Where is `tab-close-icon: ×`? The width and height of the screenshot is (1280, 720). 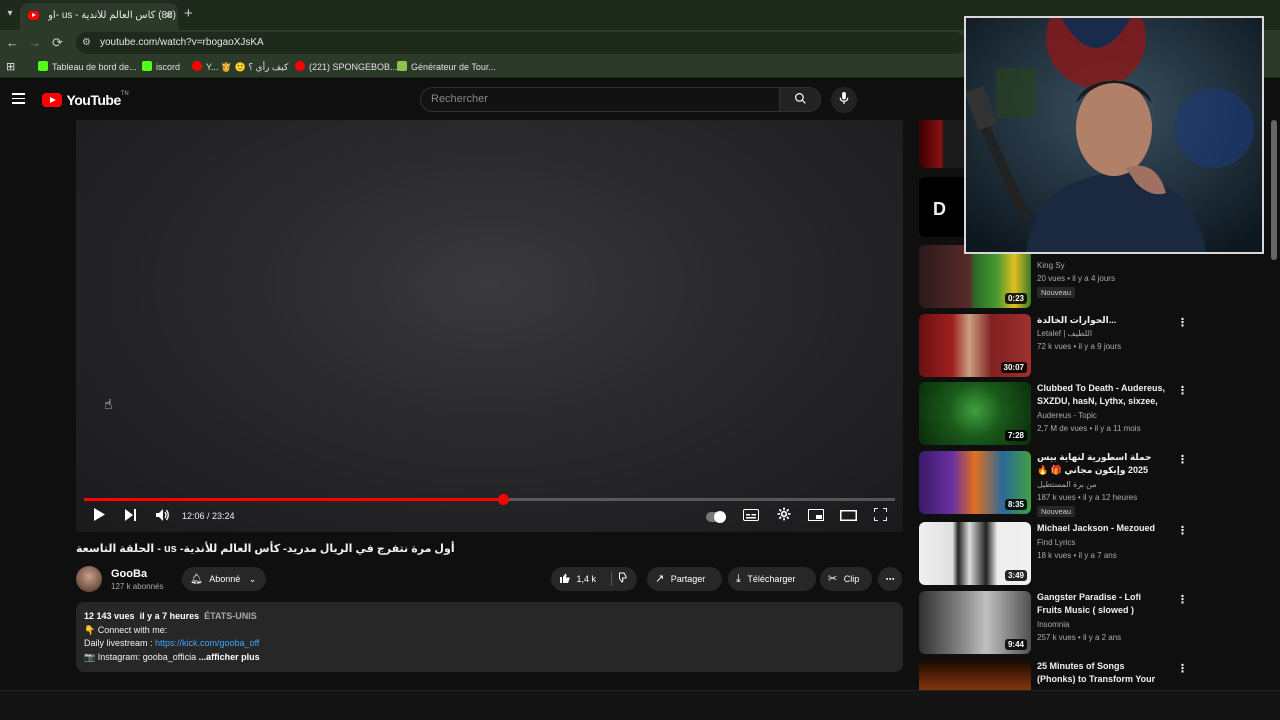
tab-close-icon: × is located at coordinates (168, 15).